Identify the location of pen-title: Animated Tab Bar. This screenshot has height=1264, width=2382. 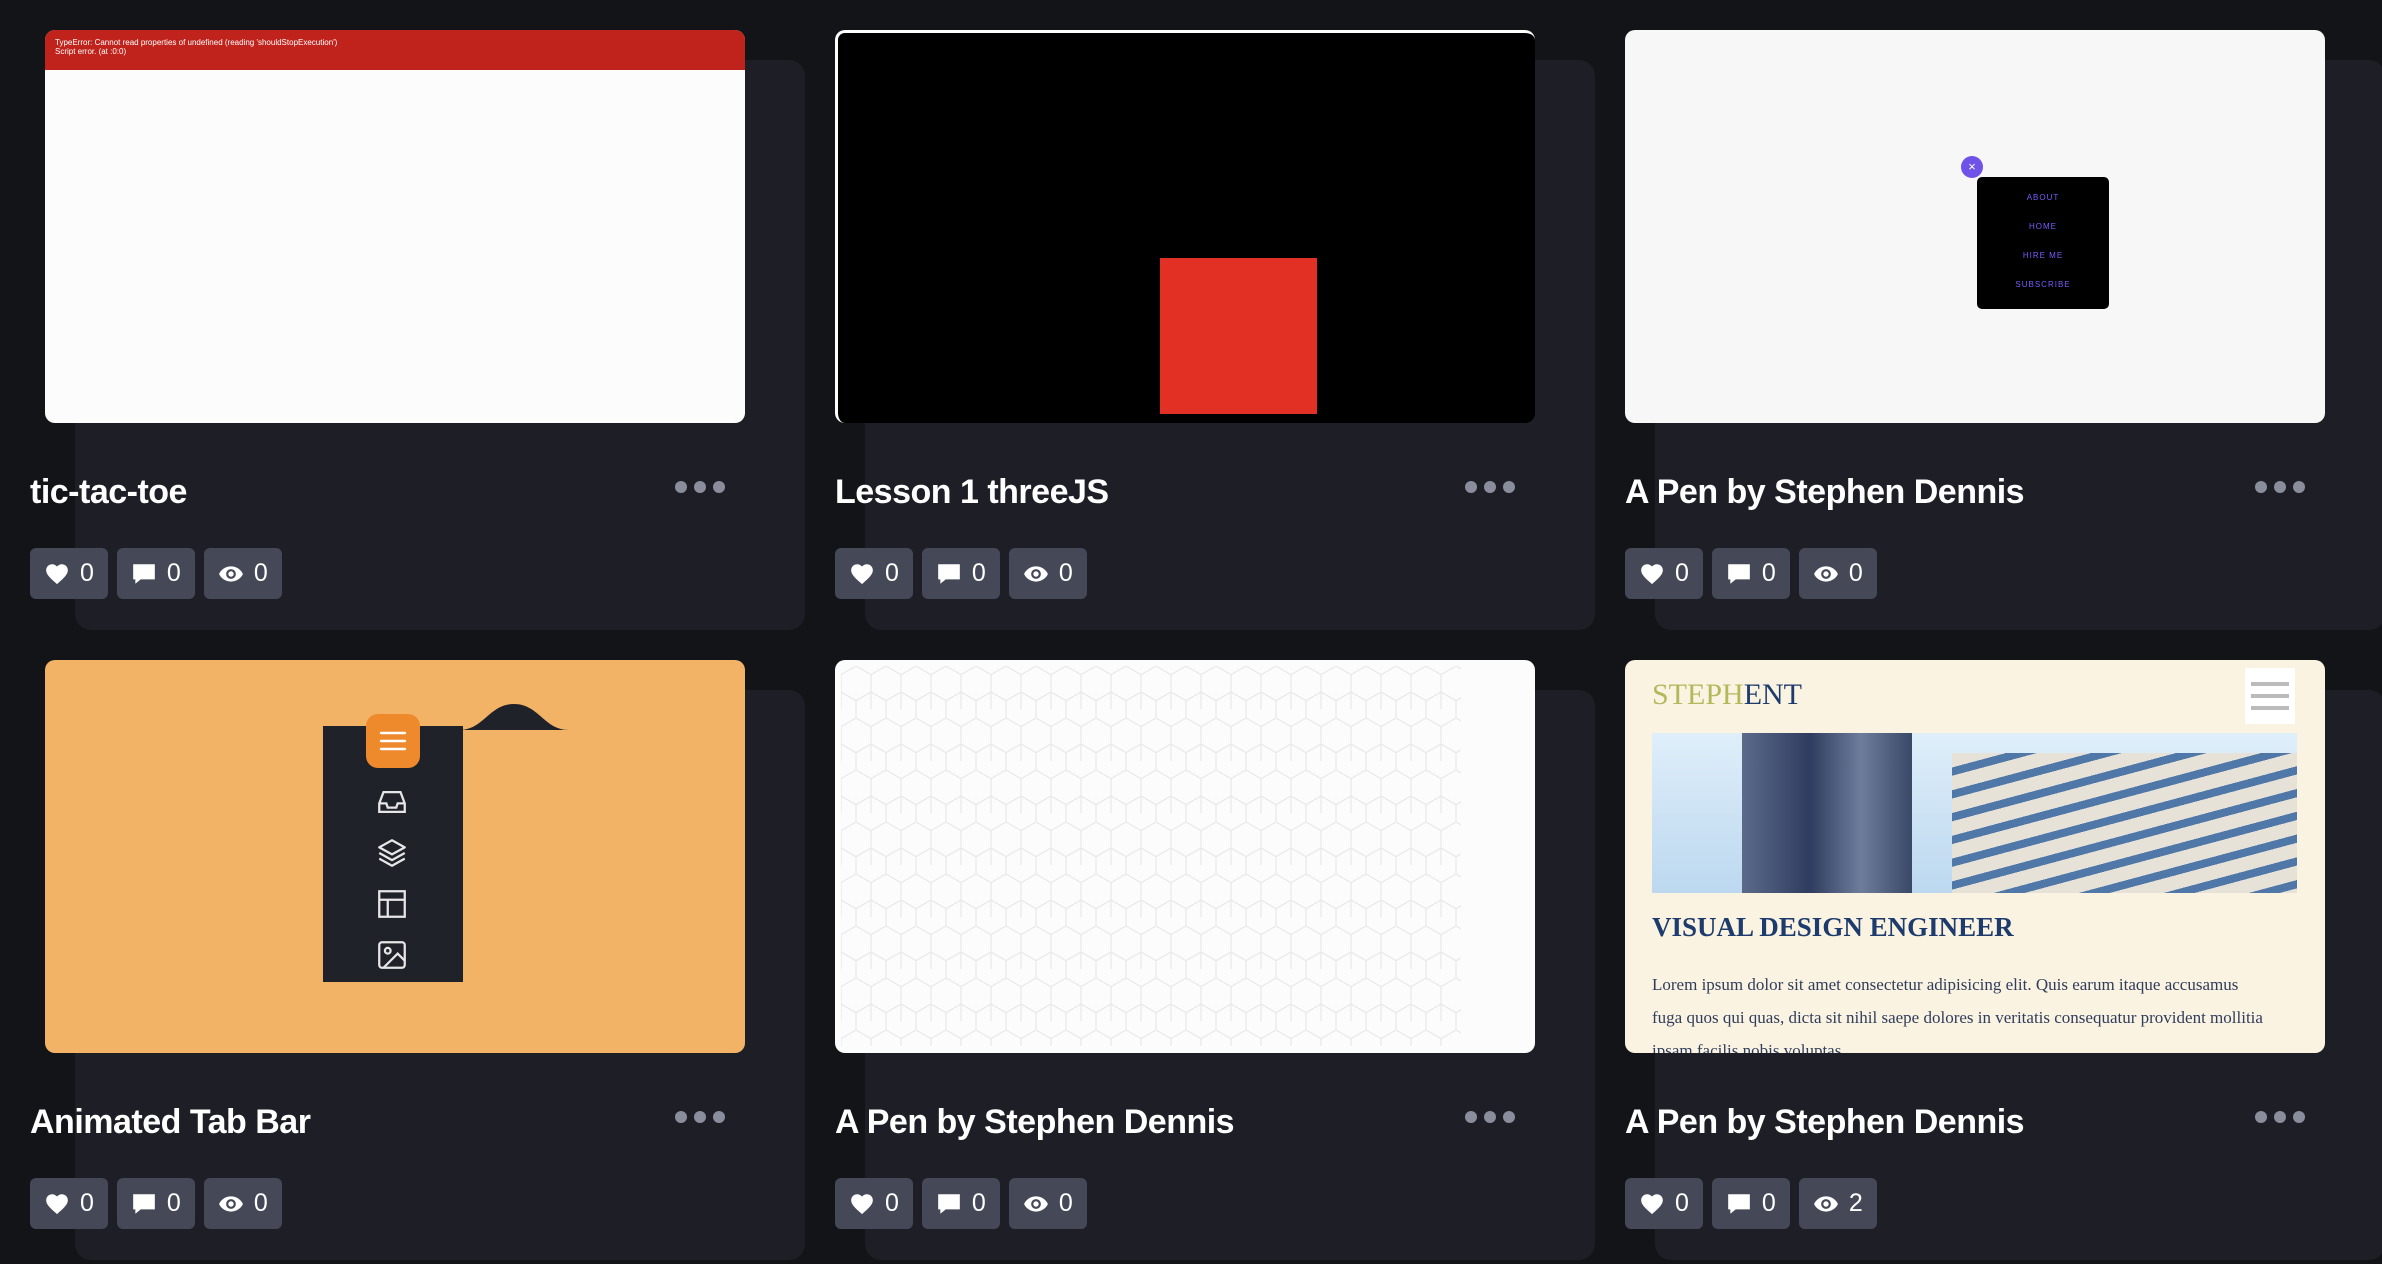
(170, 1122).